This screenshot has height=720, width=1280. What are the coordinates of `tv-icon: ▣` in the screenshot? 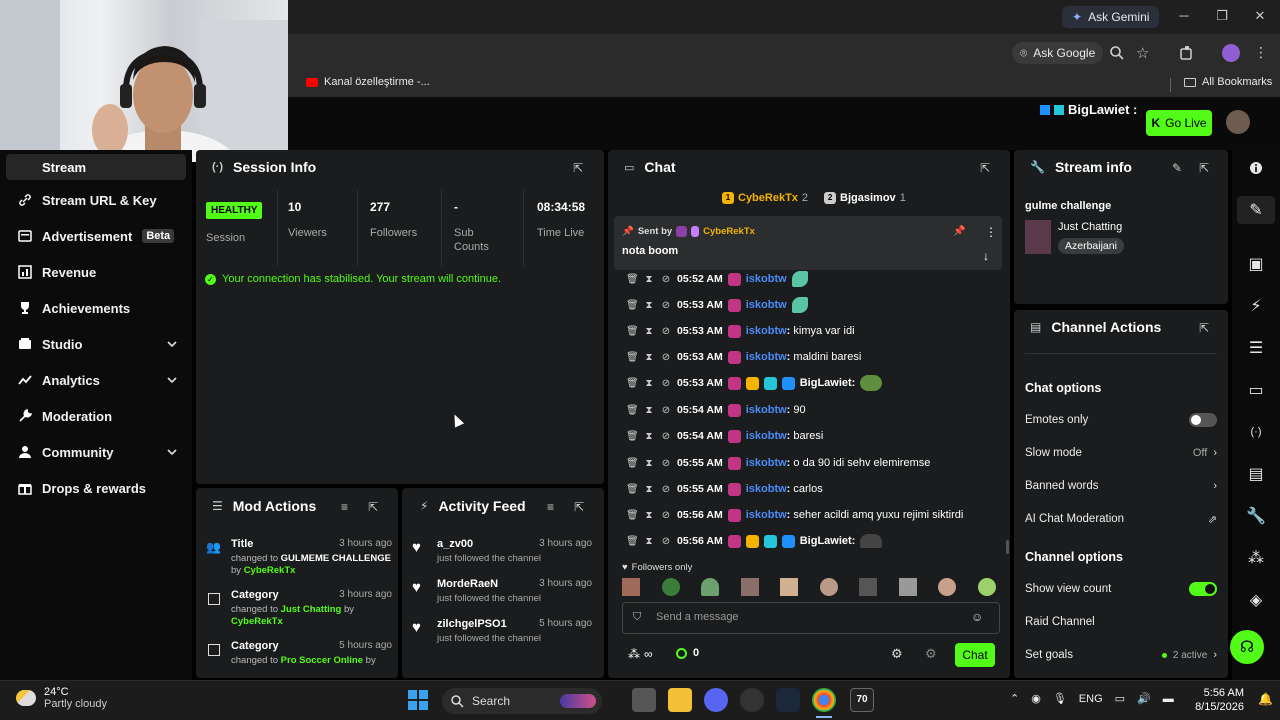 It's located at (1256, 264).